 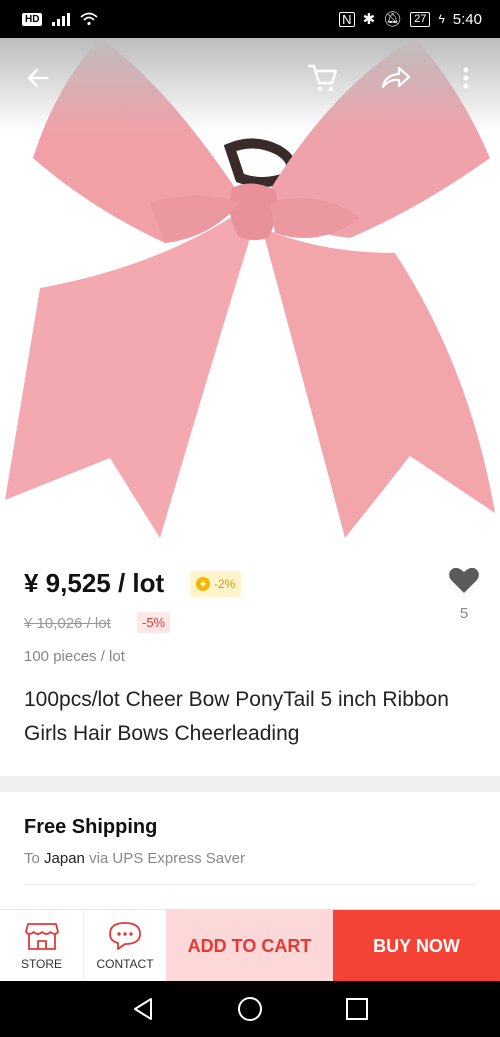 What do you see at coordinates (250, 784) in the screenshot?
I see `section-divider` at bounding box center [250, 784].